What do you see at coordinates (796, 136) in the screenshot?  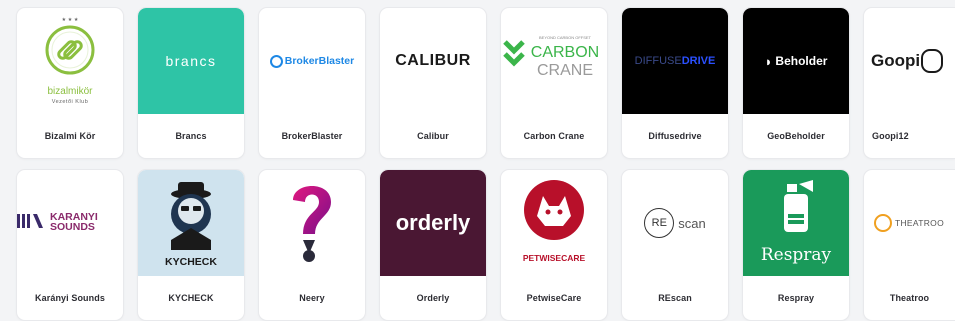 I see `partner-name: GeoBeholder` at bounding box center [796, 136].